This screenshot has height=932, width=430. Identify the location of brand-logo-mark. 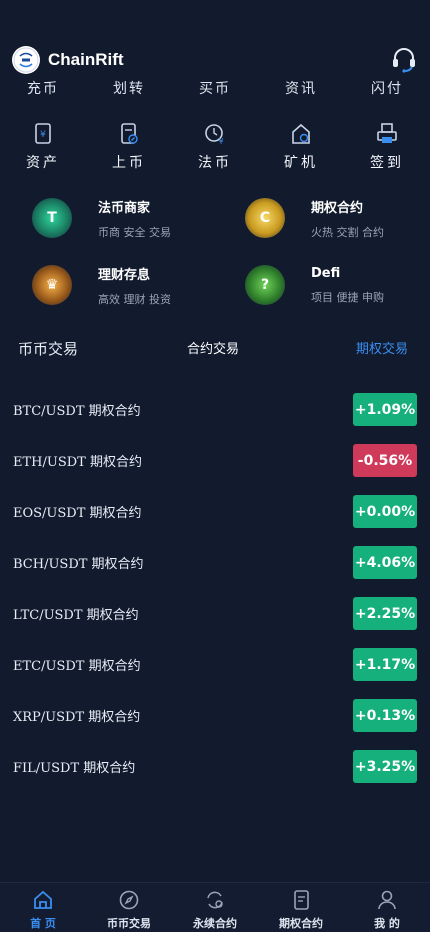
(26, 60).